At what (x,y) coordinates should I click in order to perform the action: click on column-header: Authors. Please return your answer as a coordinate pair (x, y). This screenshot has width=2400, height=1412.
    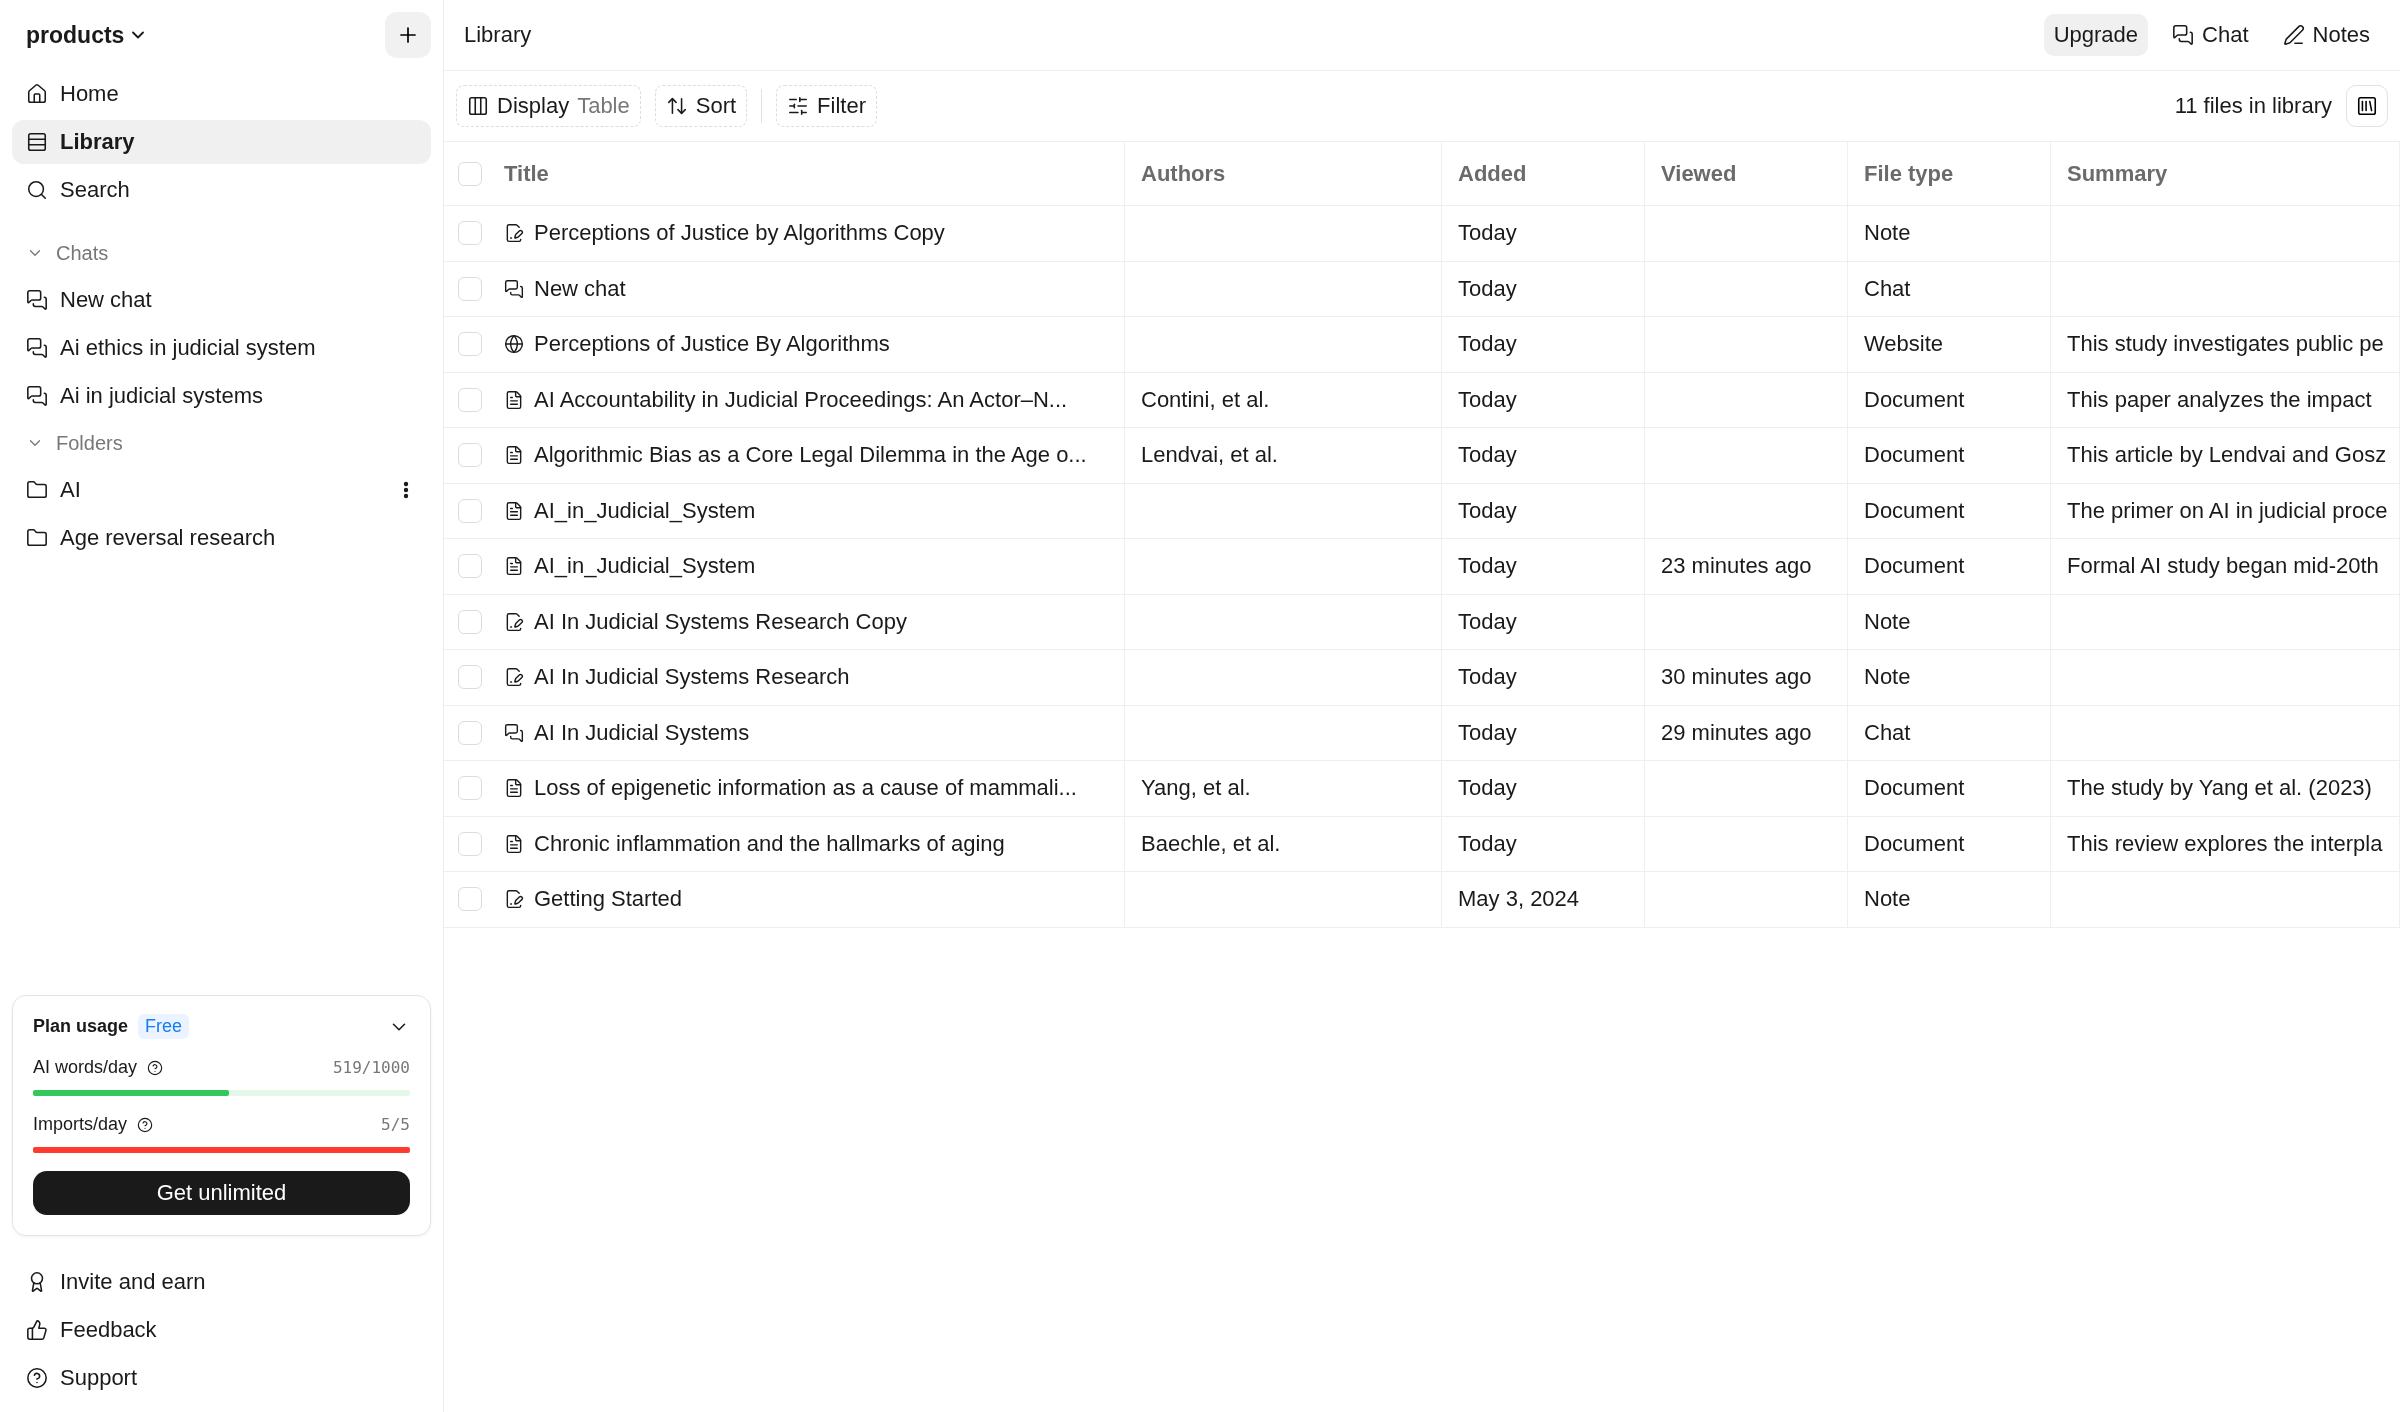
    Looking at the image, I should click on (1283, 174).